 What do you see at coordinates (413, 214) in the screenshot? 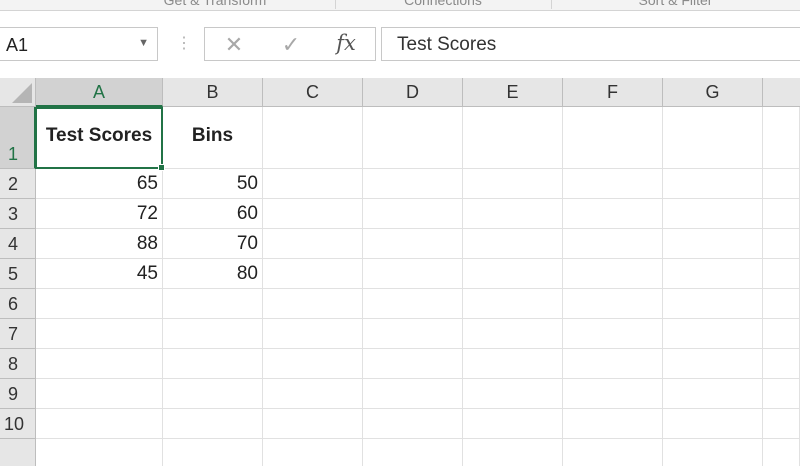
I see `cell-d3` at bounding box center [413, 214].